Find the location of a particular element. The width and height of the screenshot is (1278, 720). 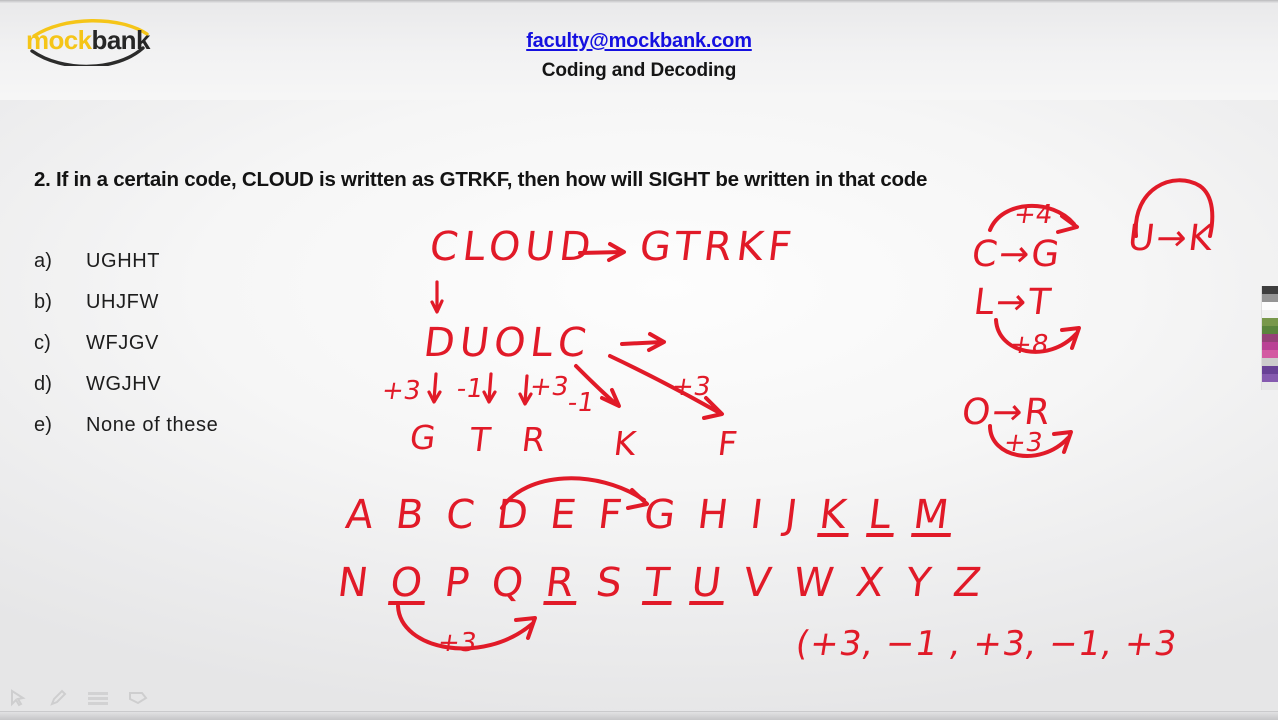

option-d-key: d) is located at coordinates (43, 384).